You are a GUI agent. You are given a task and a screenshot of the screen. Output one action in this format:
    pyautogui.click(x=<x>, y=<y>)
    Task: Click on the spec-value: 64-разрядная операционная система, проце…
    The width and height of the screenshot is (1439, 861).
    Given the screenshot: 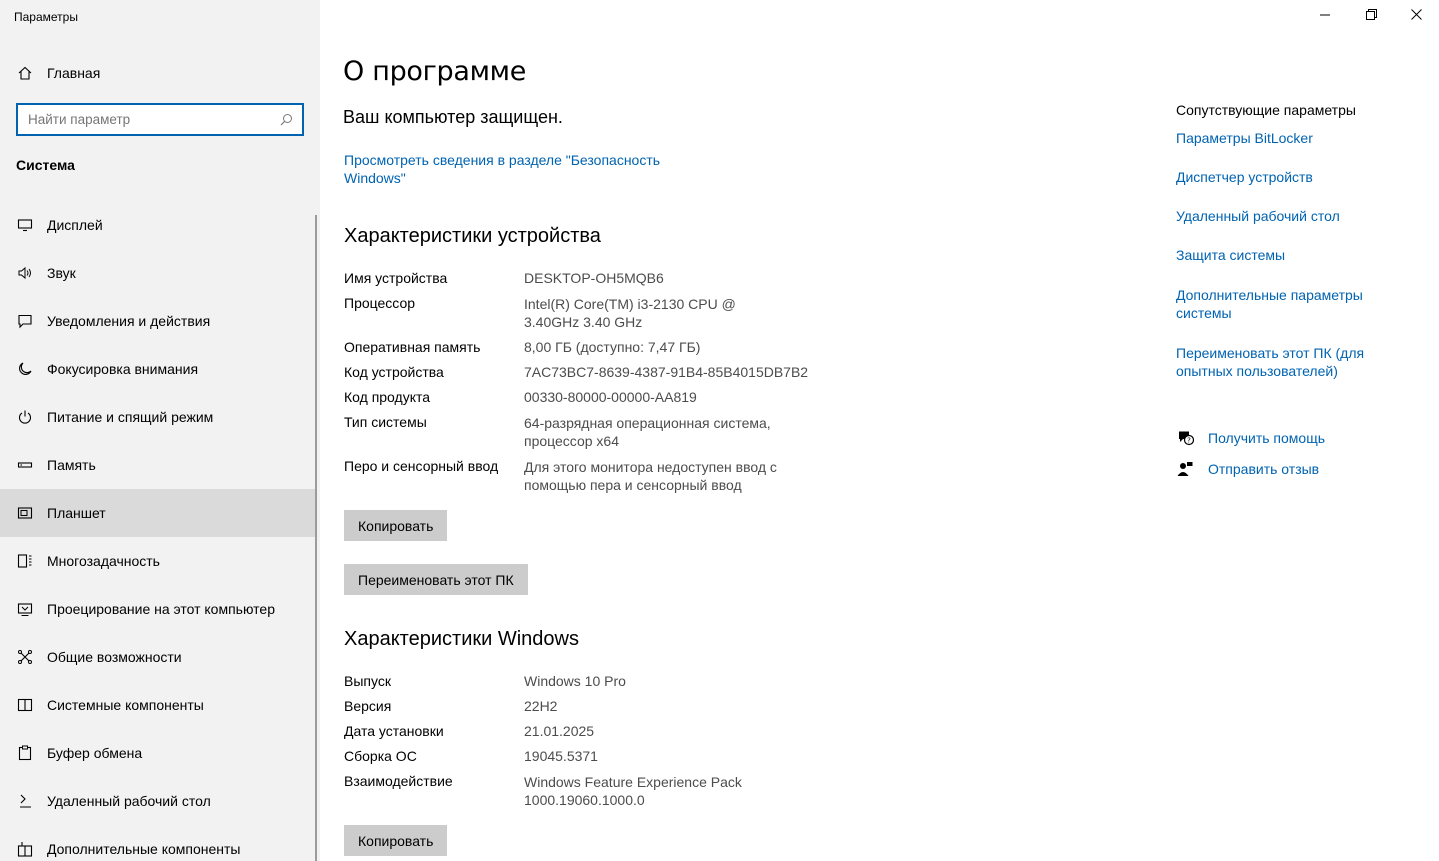 What is the action you would take?
    pyautogui.click(x=647, y=432)
    